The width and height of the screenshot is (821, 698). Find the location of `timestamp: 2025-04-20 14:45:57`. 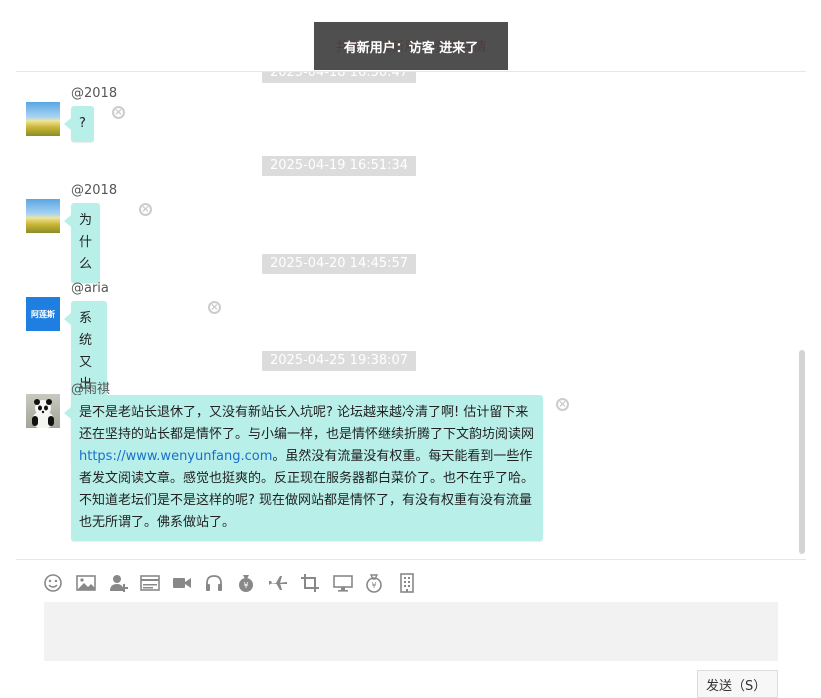

timestamp: 2025-04-20 14:45:57 is located at coordinates (339, 264).